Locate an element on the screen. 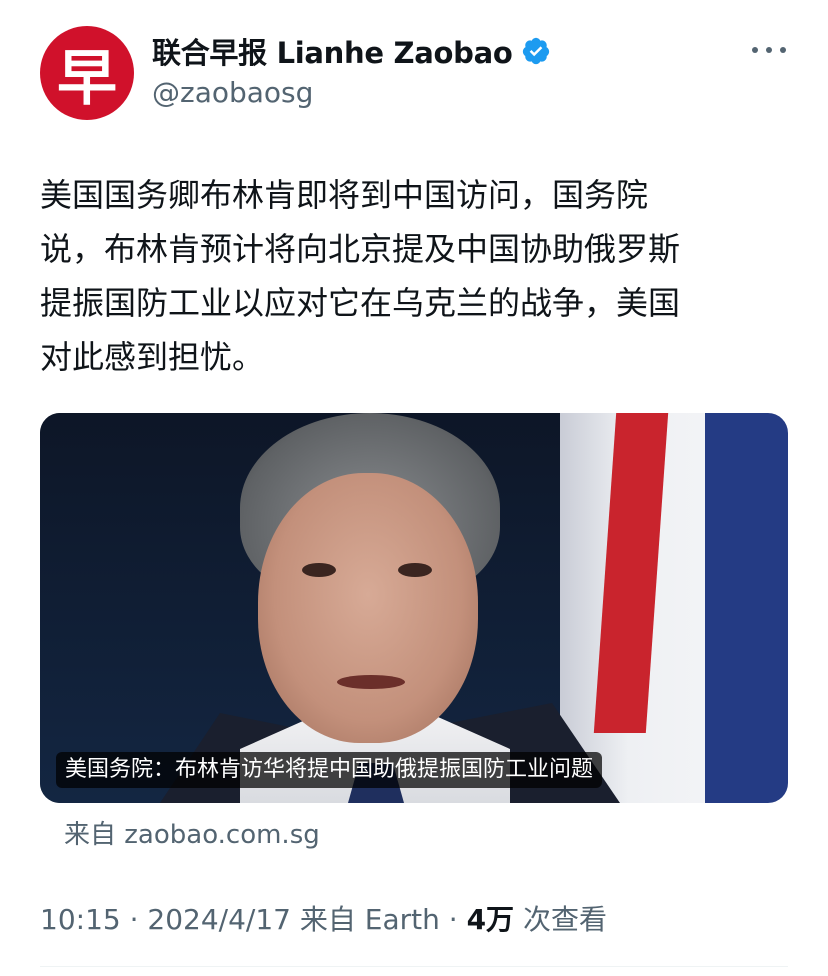 This screenshot has height=976, width=828. card-source-link: 来自 zaobao.com.sg is located at coordinates (192, 832).